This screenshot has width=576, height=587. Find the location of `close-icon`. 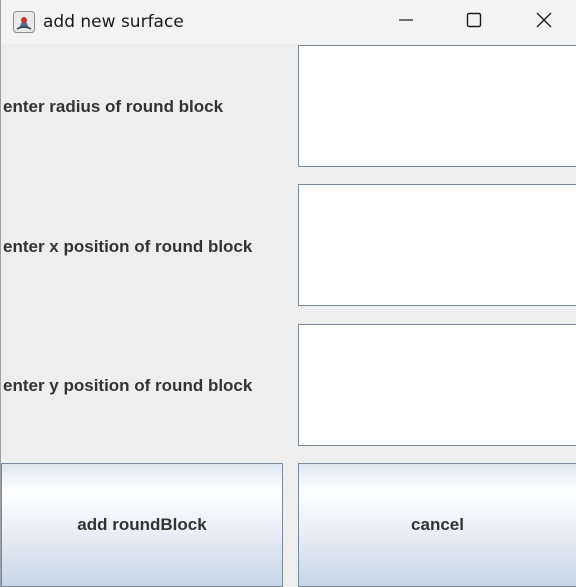

close-icon is located at coordinates (544, 22).